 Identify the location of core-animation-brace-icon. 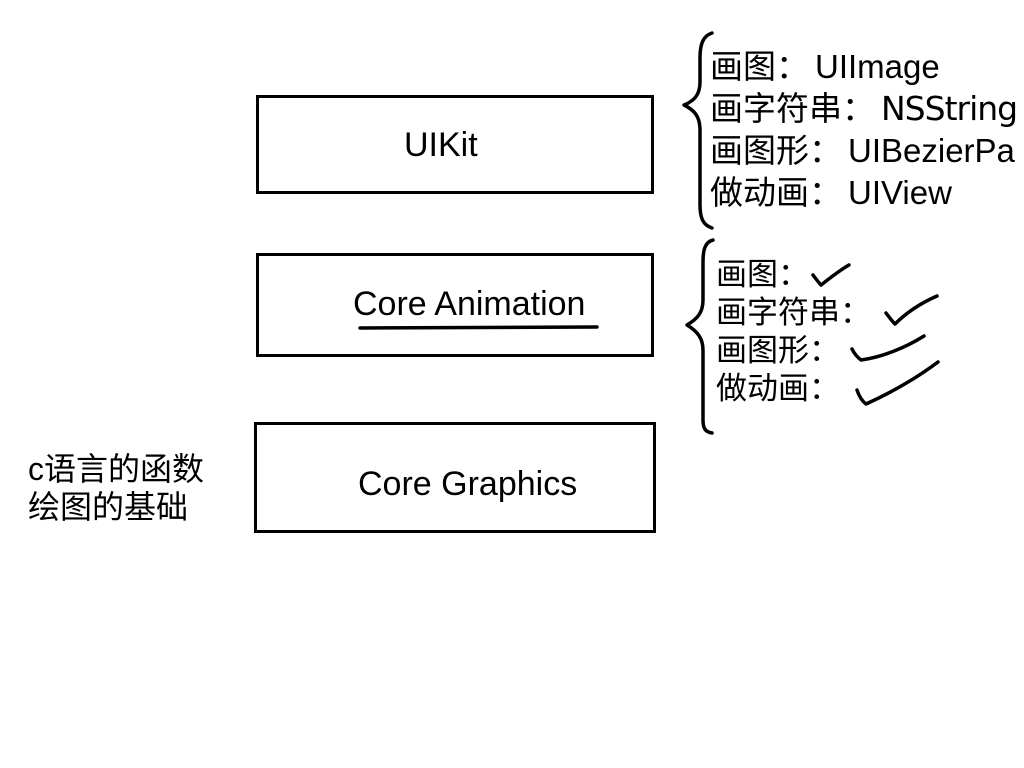
(700, 336).